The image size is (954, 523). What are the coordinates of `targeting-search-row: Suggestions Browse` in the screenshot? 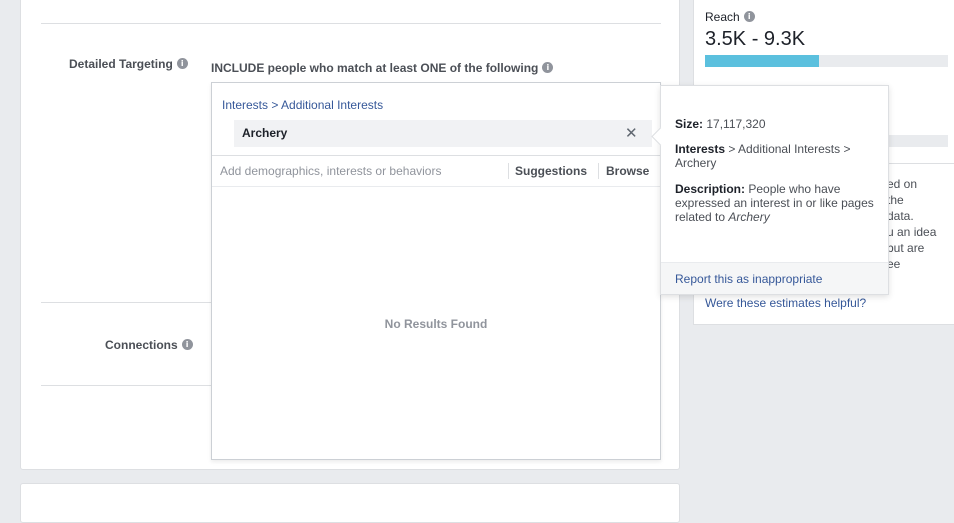 It's located at (436, 171).